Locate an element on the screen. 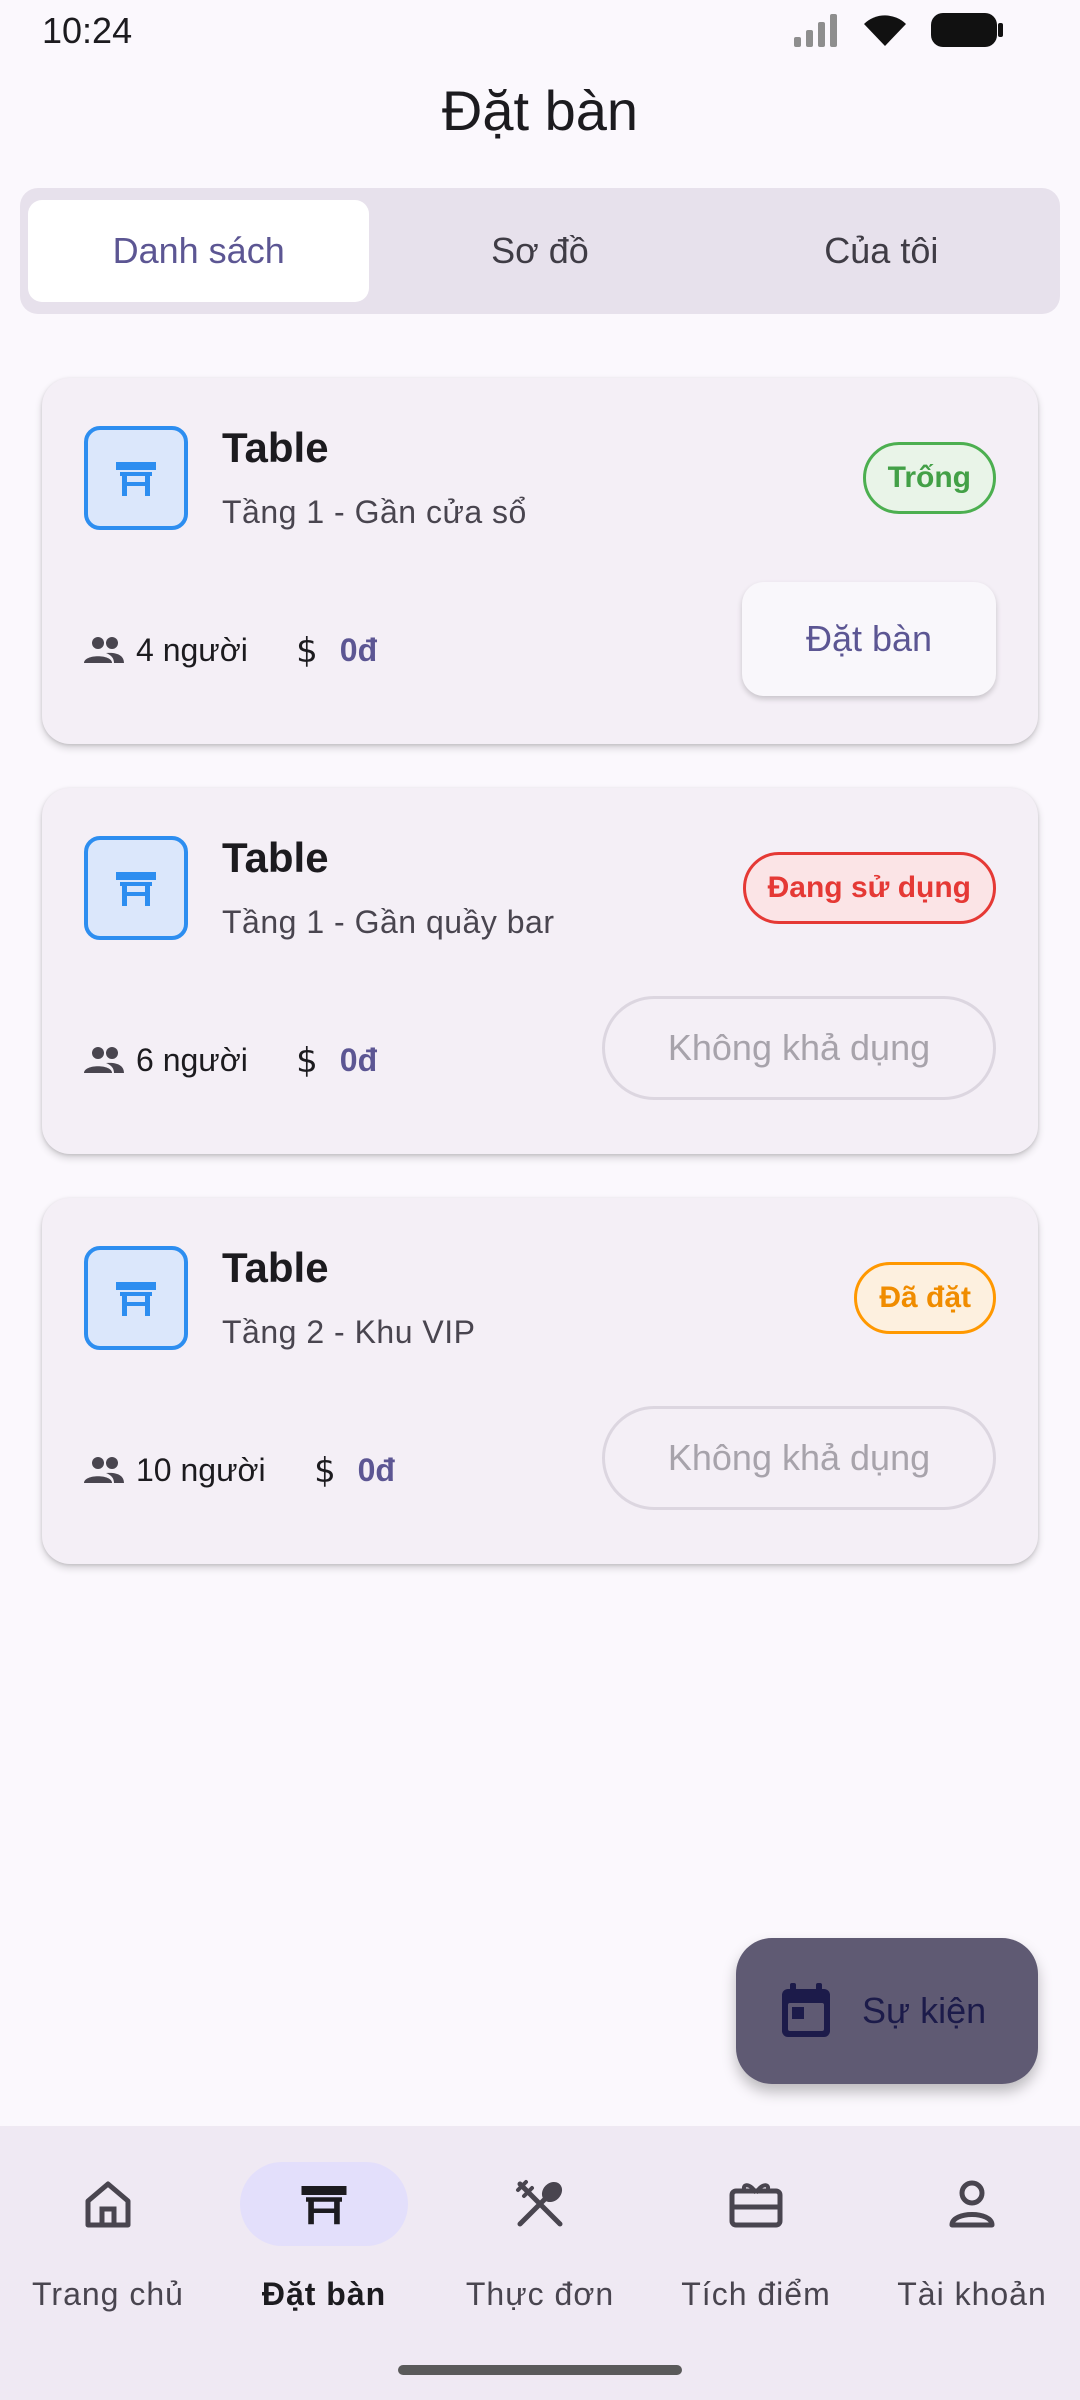 This screenshot has height=2400, width=1080. table-location: Tầng 2 - Khu VIP is located at coordinates (349, 1332).